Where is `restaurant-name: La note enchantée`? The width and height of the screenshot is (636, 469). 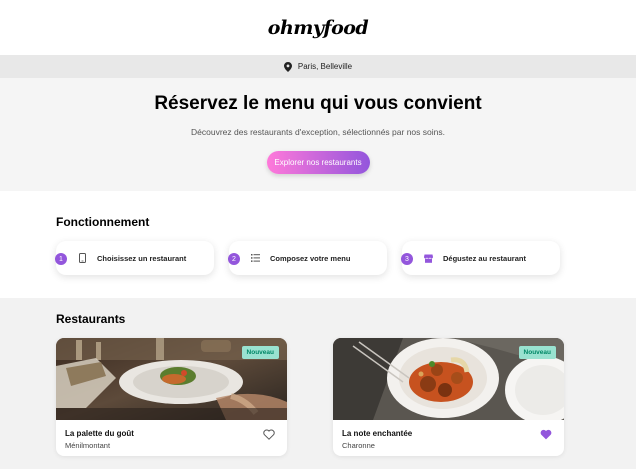
restaurant-name: La note enchantée is located at coordinates (377, 433).